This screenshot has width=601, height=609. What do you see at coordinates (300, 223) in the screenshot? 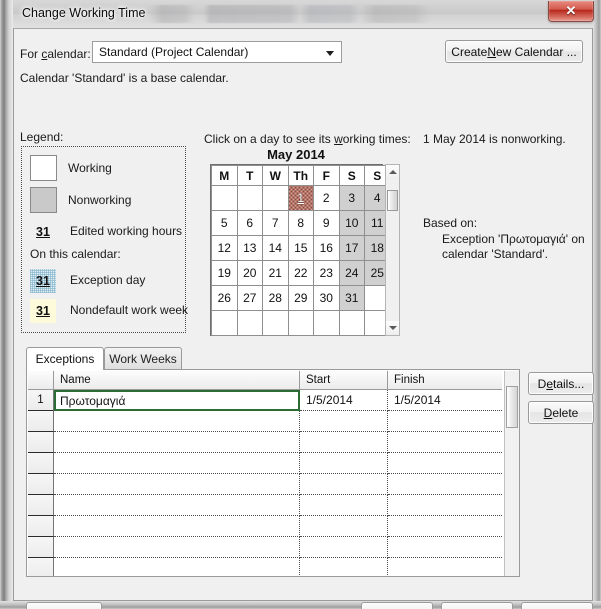
I see `calendar-day-working: 8` at bounding box center [300, 223].